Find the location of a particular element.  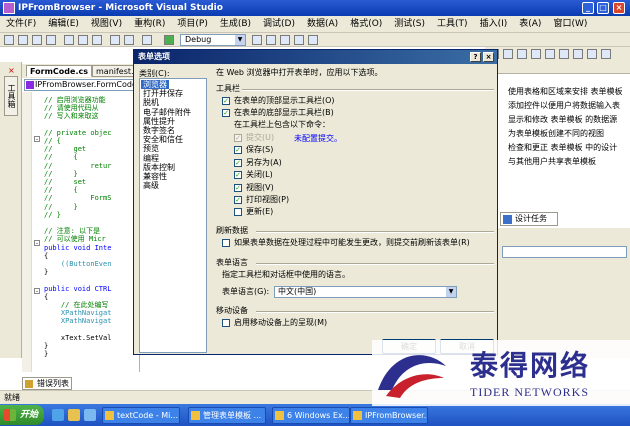

borders-icon is located at coordinates (578, 54).